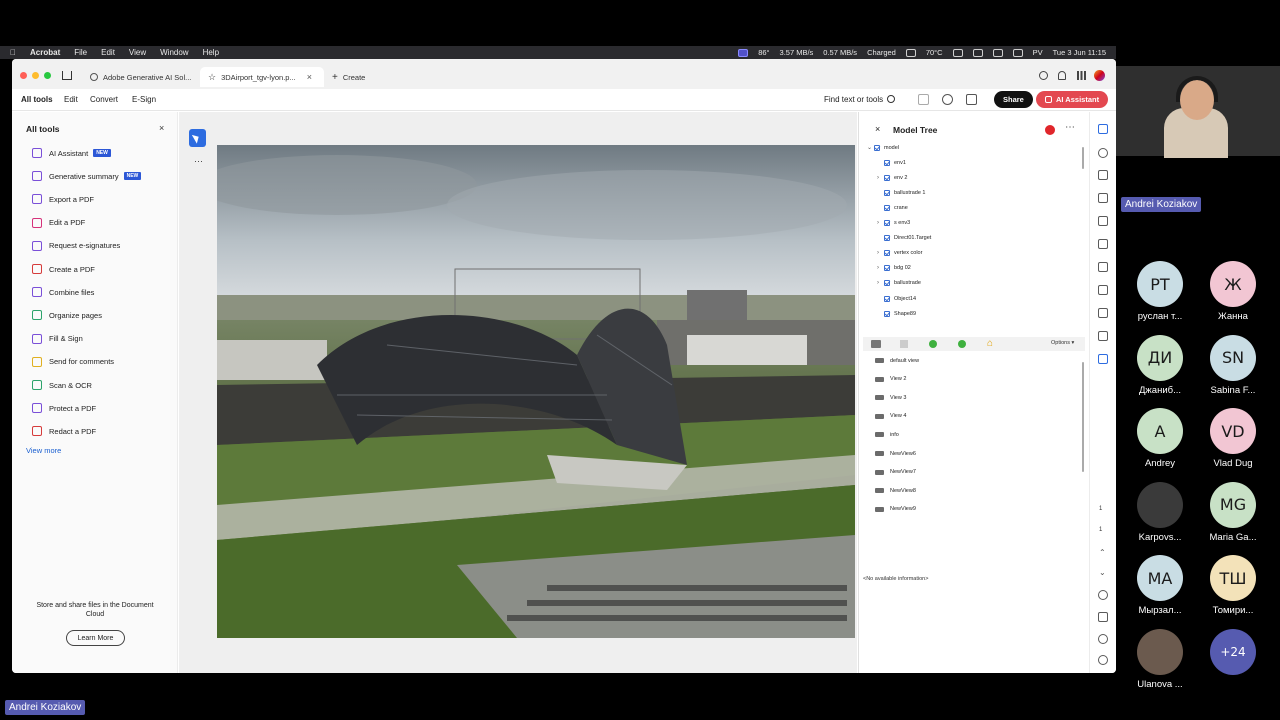 The image size is (1280, 720). Describe the element at coordinates (1103, 129) in the screenshot. I see `comment-icon` at that location.